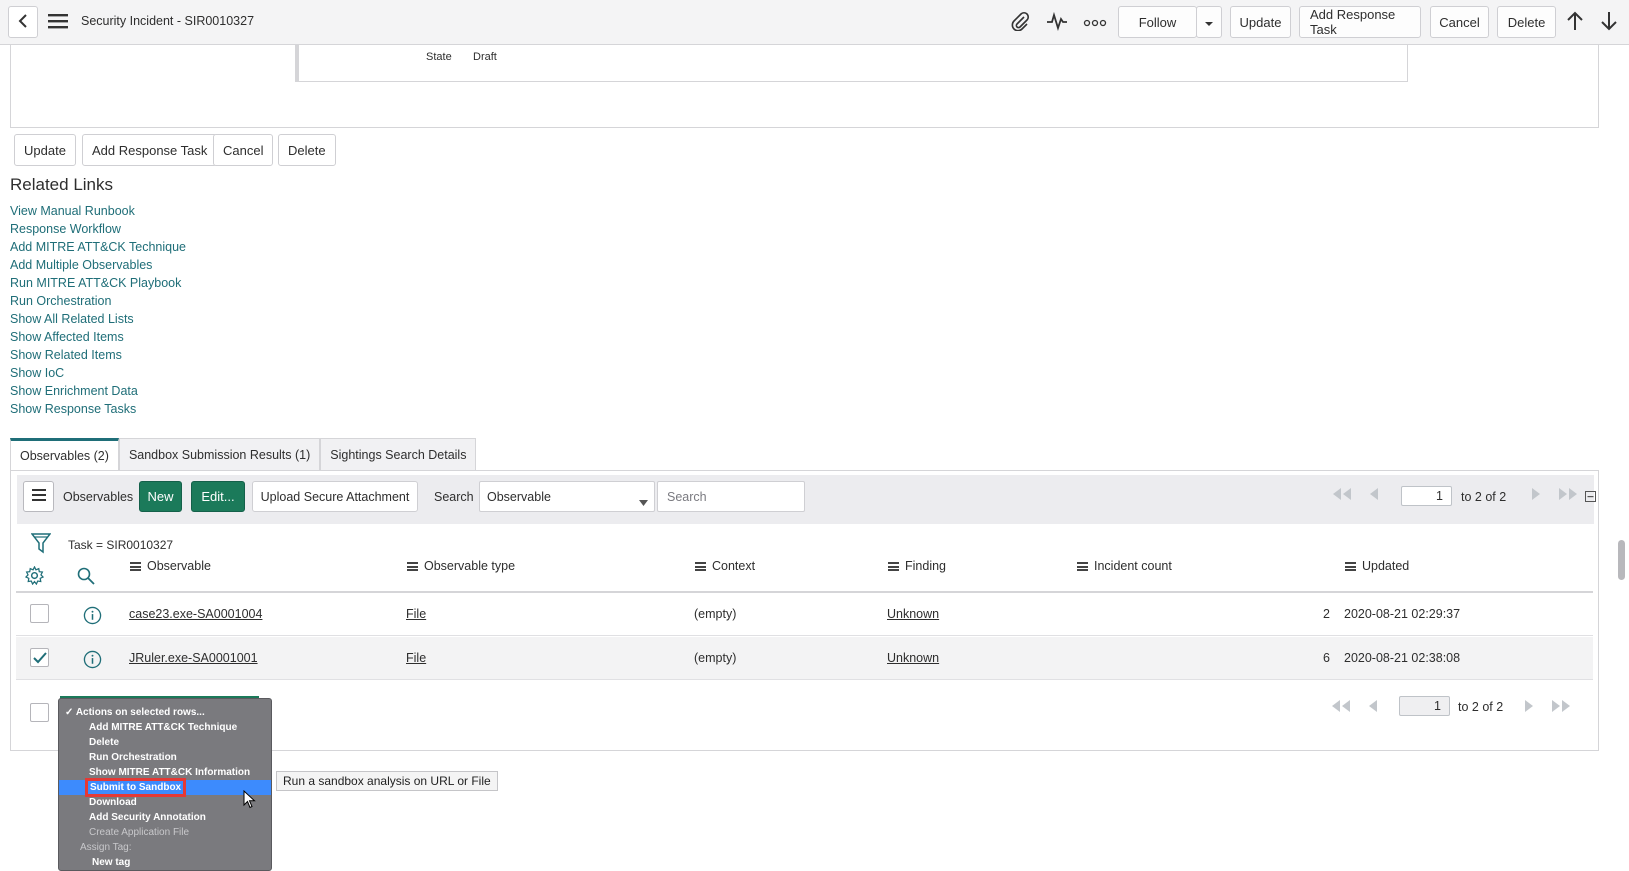 This screenshot has width=1629, height=871. I want to click on link-run-orchestration: Run Orchestration, so click(60, 301).